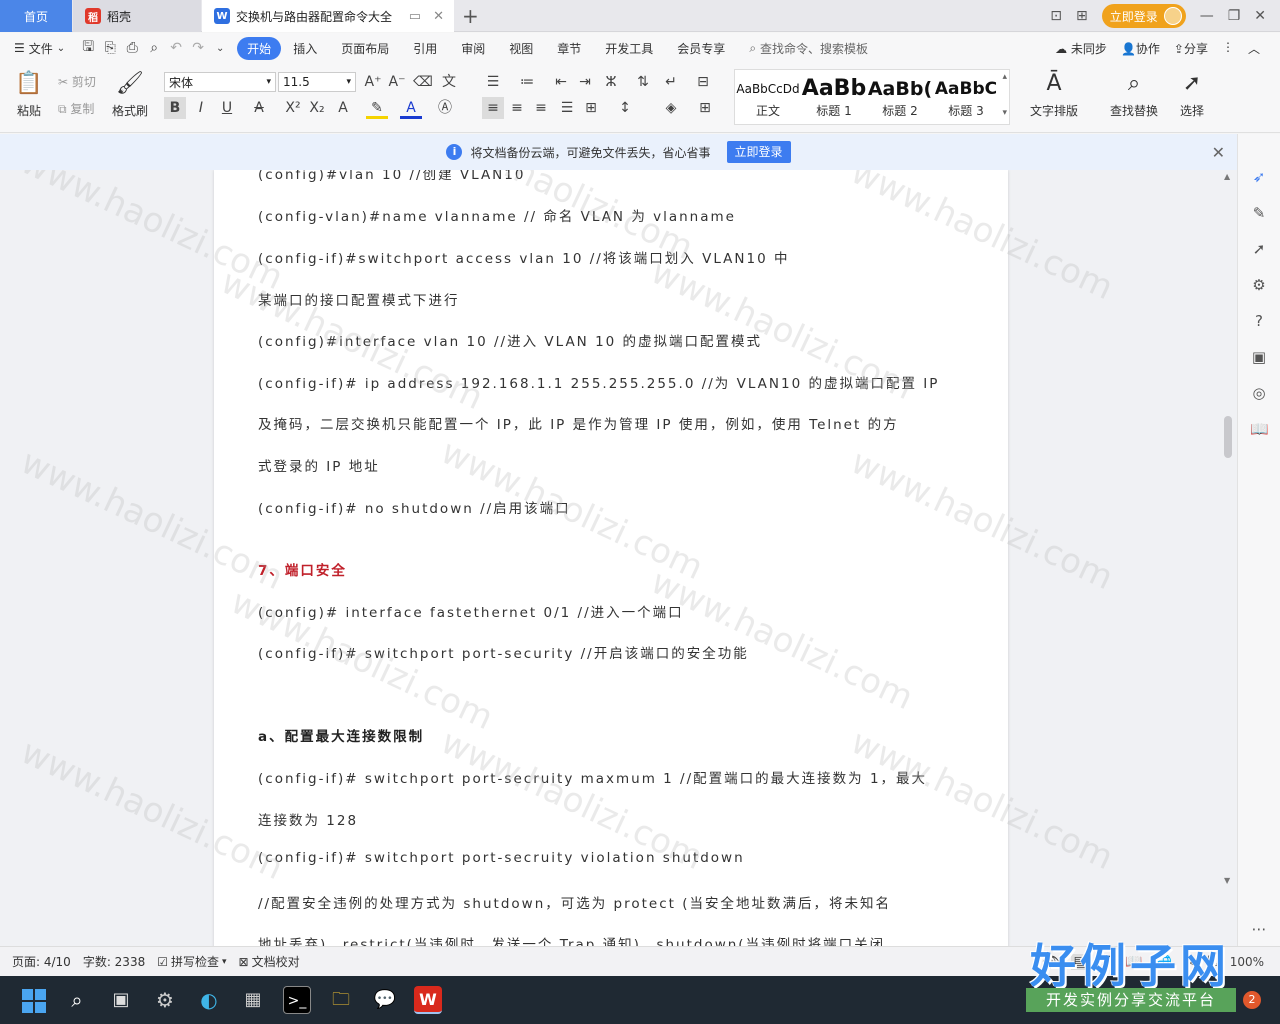  What do you see at coordinates (165, 1000) in the screenshot?
I see `settings-gear-icon: ⚙` at bounding box center [165, 1000].